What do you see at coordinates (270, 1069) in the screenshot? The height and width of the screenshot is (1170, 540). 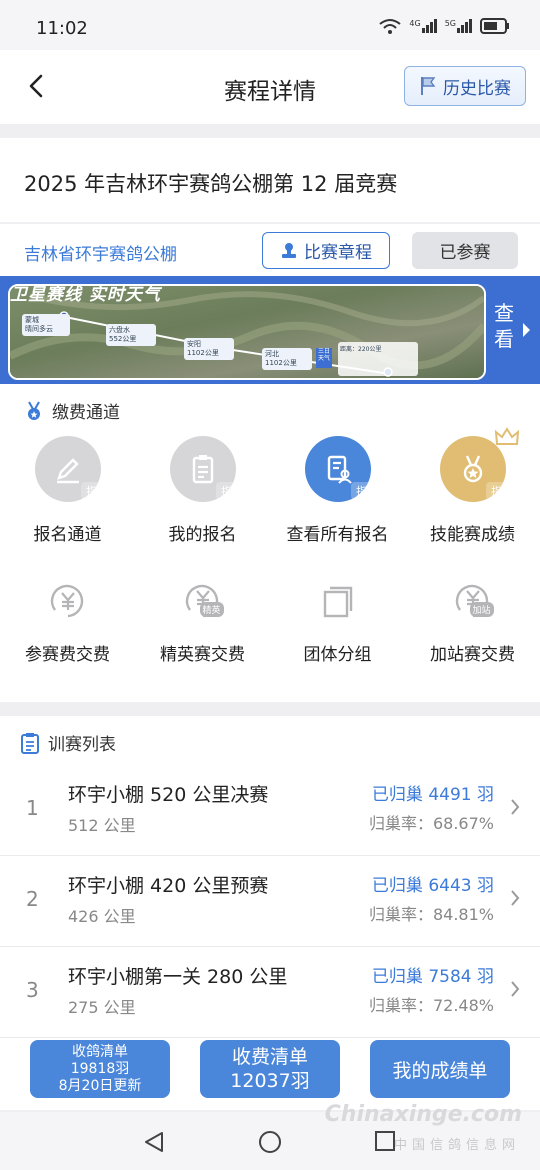 I see `fee-list-button: 收费清单 12037羽` at bounding box center [270, 1069].